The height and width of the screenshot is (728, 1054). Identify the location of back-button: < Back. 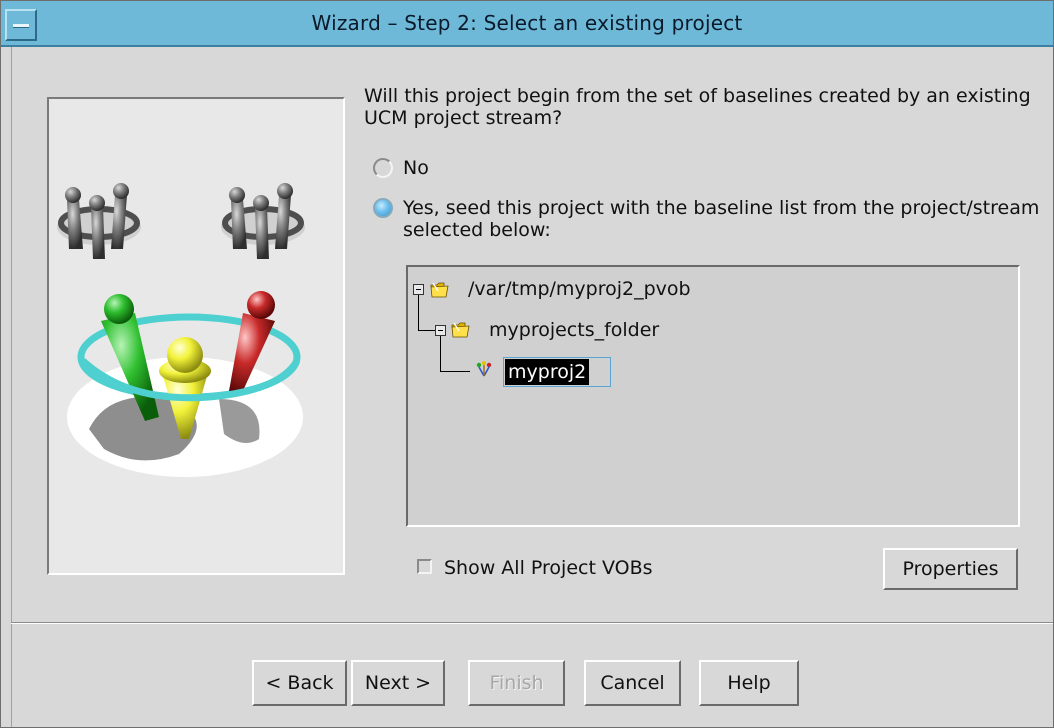
(299, 683).